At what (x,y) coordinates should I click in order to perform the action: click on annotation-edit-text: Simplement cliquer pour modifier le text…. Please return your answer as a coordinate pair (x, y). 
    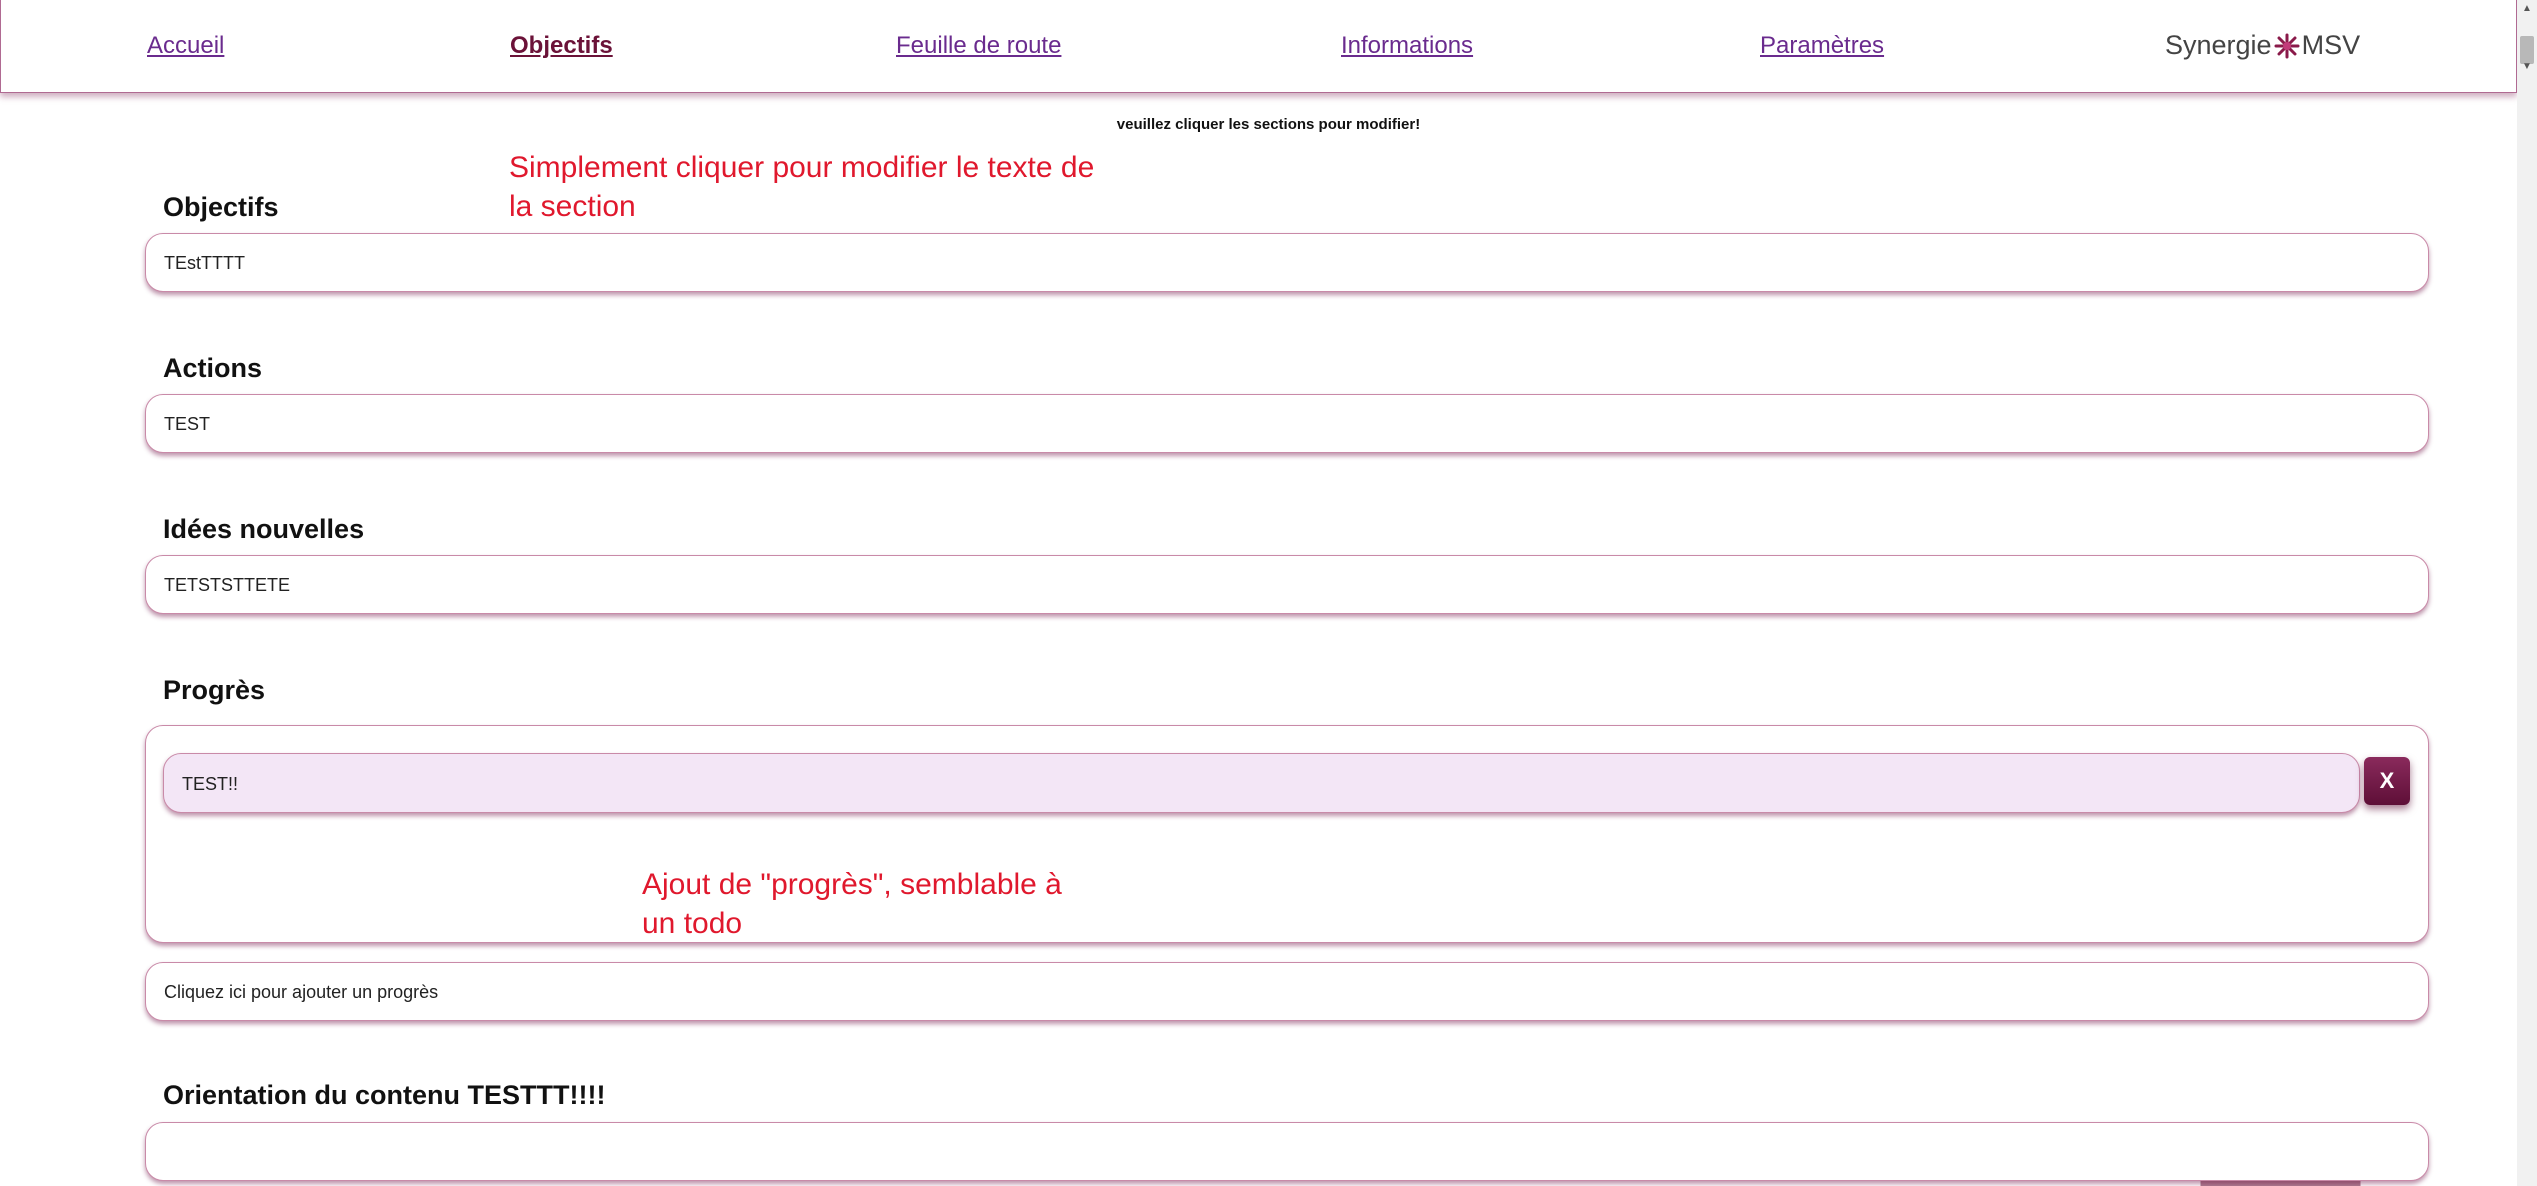
    Looking at the image, I should click on (801, 187).